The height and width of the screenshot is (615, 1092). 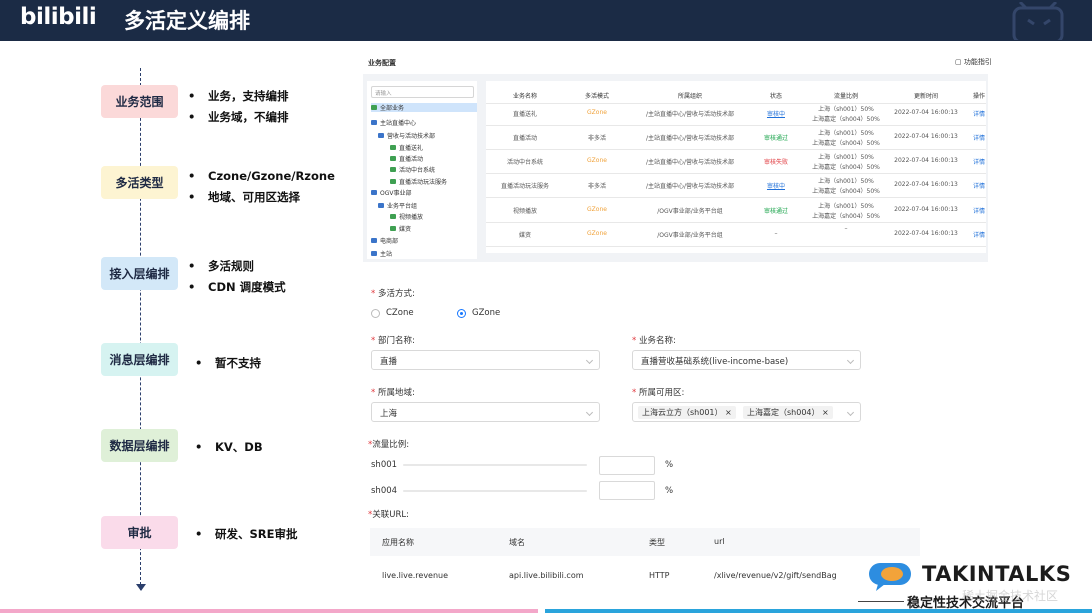 I want to click on tree-item: 主站直播中心, so click(x=393, y=122).